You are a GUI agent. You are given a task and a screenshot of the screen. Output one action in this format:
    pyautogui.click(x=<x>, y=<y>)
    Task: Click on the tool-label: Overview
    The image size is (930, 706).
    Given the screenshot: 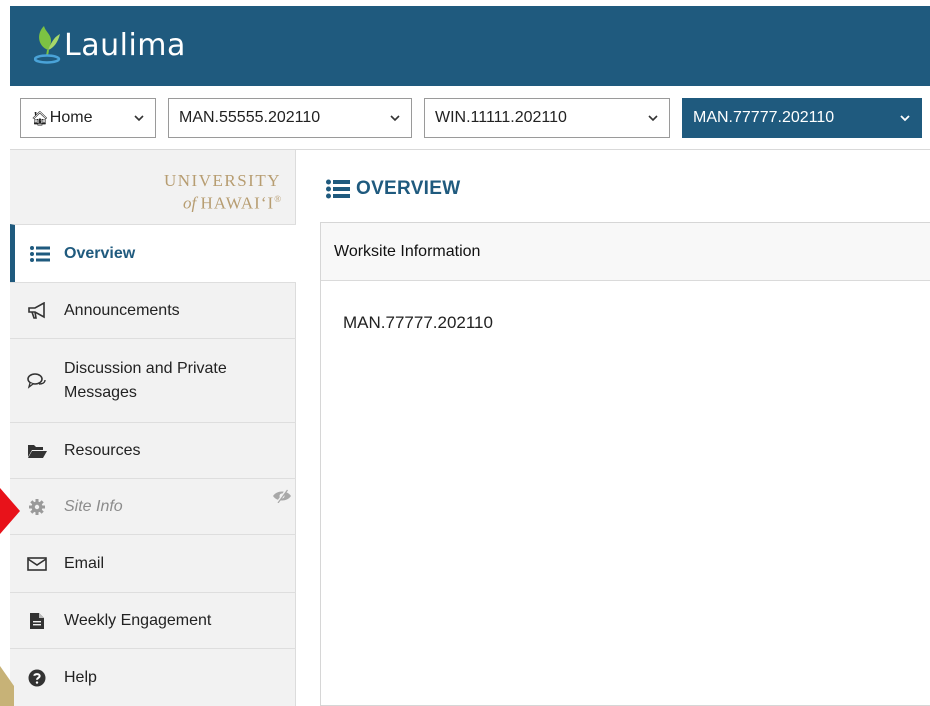 What is the action you would take?
    pyautogui.click(x=100, y=253)
    